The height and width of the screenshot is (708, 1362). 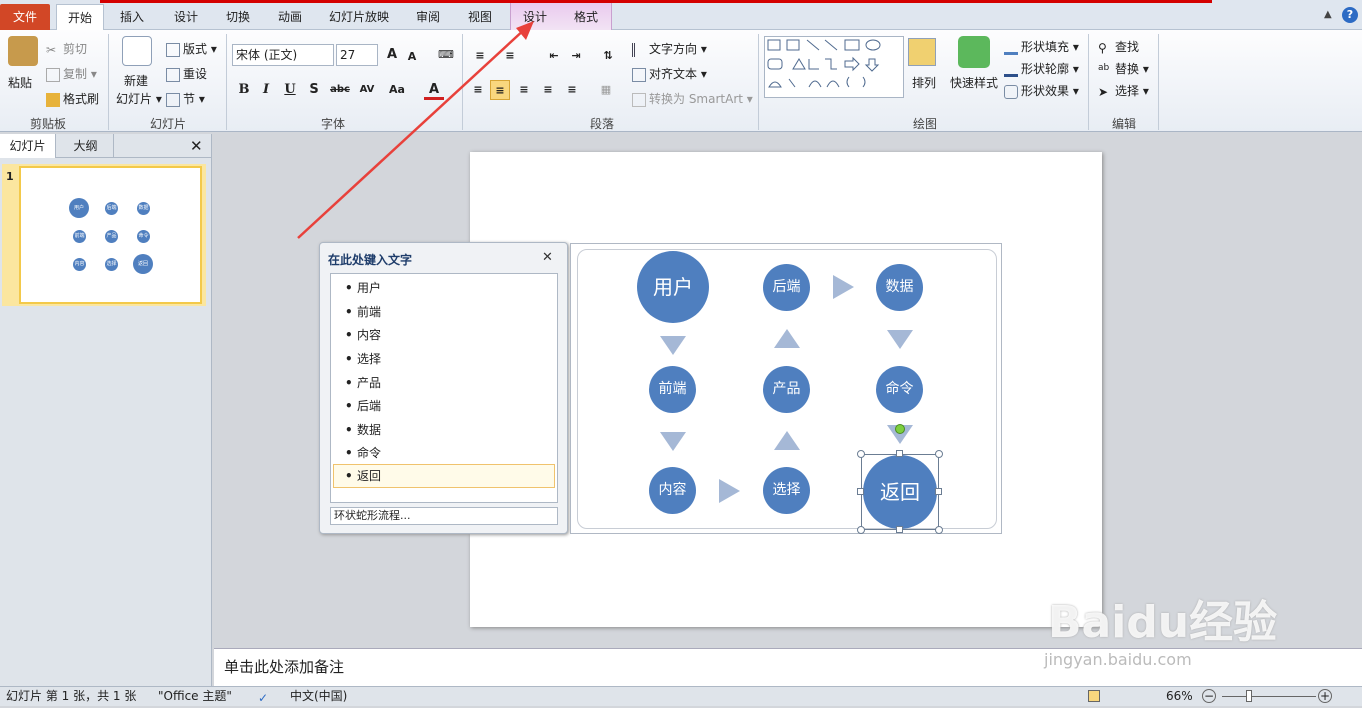 What do you see at coordinates (899, 389) in the screenshot?
I see `node-command: 命令` at bounding box center [899, 389].